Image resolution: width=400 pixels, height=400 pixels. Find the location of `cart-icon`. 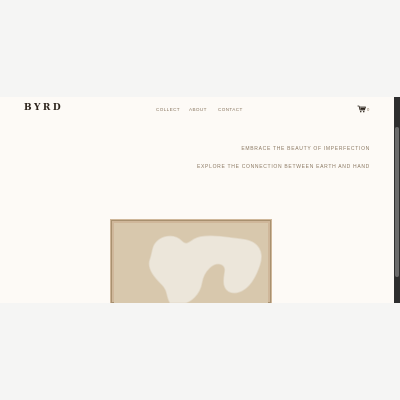

cart-icon is located at coordinates (361, 109).